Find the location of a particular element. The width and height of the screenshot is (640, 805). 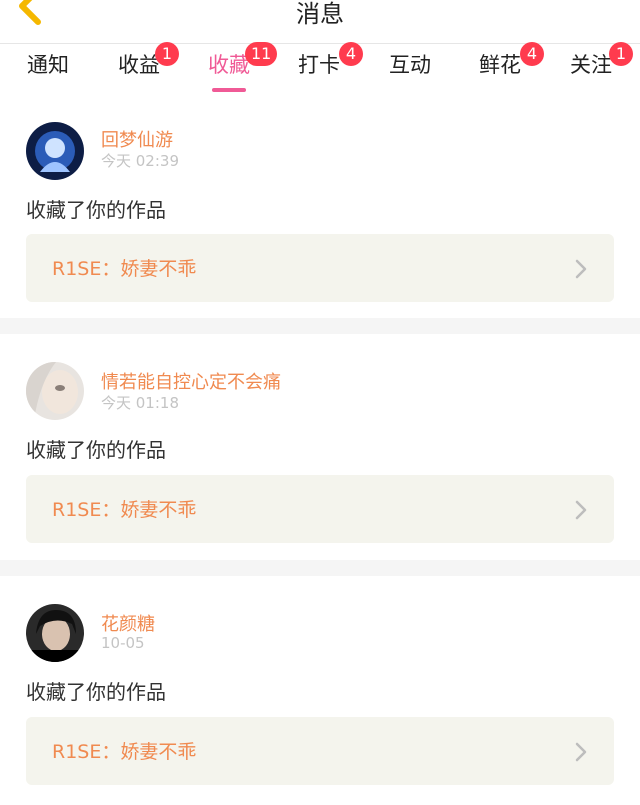

tab-checkin: 打卡 4 is located at coordinates (321, 66).